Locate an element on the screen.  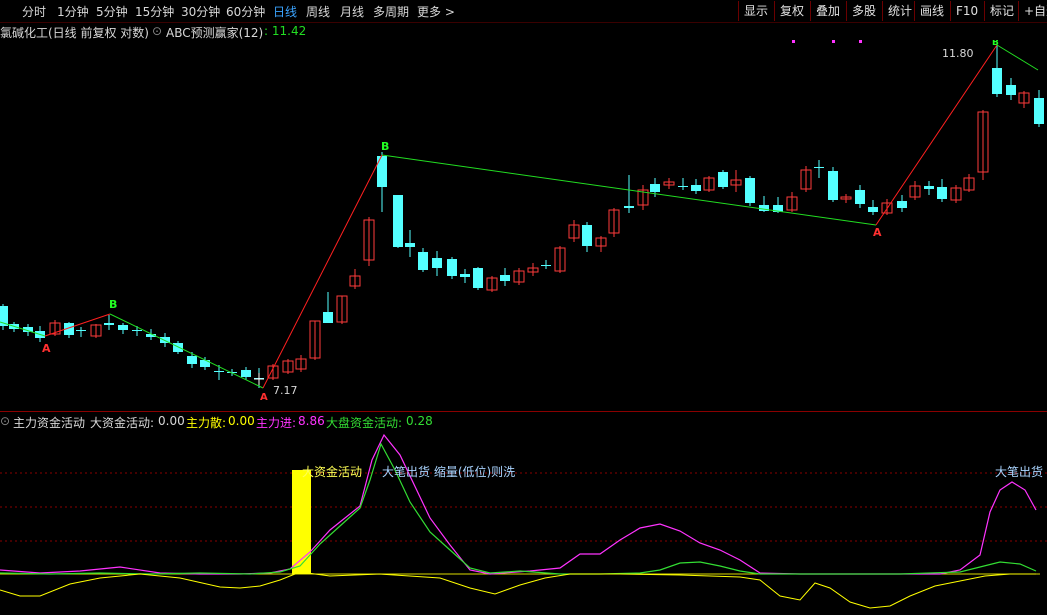
sell-annotation: 大笔出货 缩量(低位)则洗 is located at coordinates (448, 471).